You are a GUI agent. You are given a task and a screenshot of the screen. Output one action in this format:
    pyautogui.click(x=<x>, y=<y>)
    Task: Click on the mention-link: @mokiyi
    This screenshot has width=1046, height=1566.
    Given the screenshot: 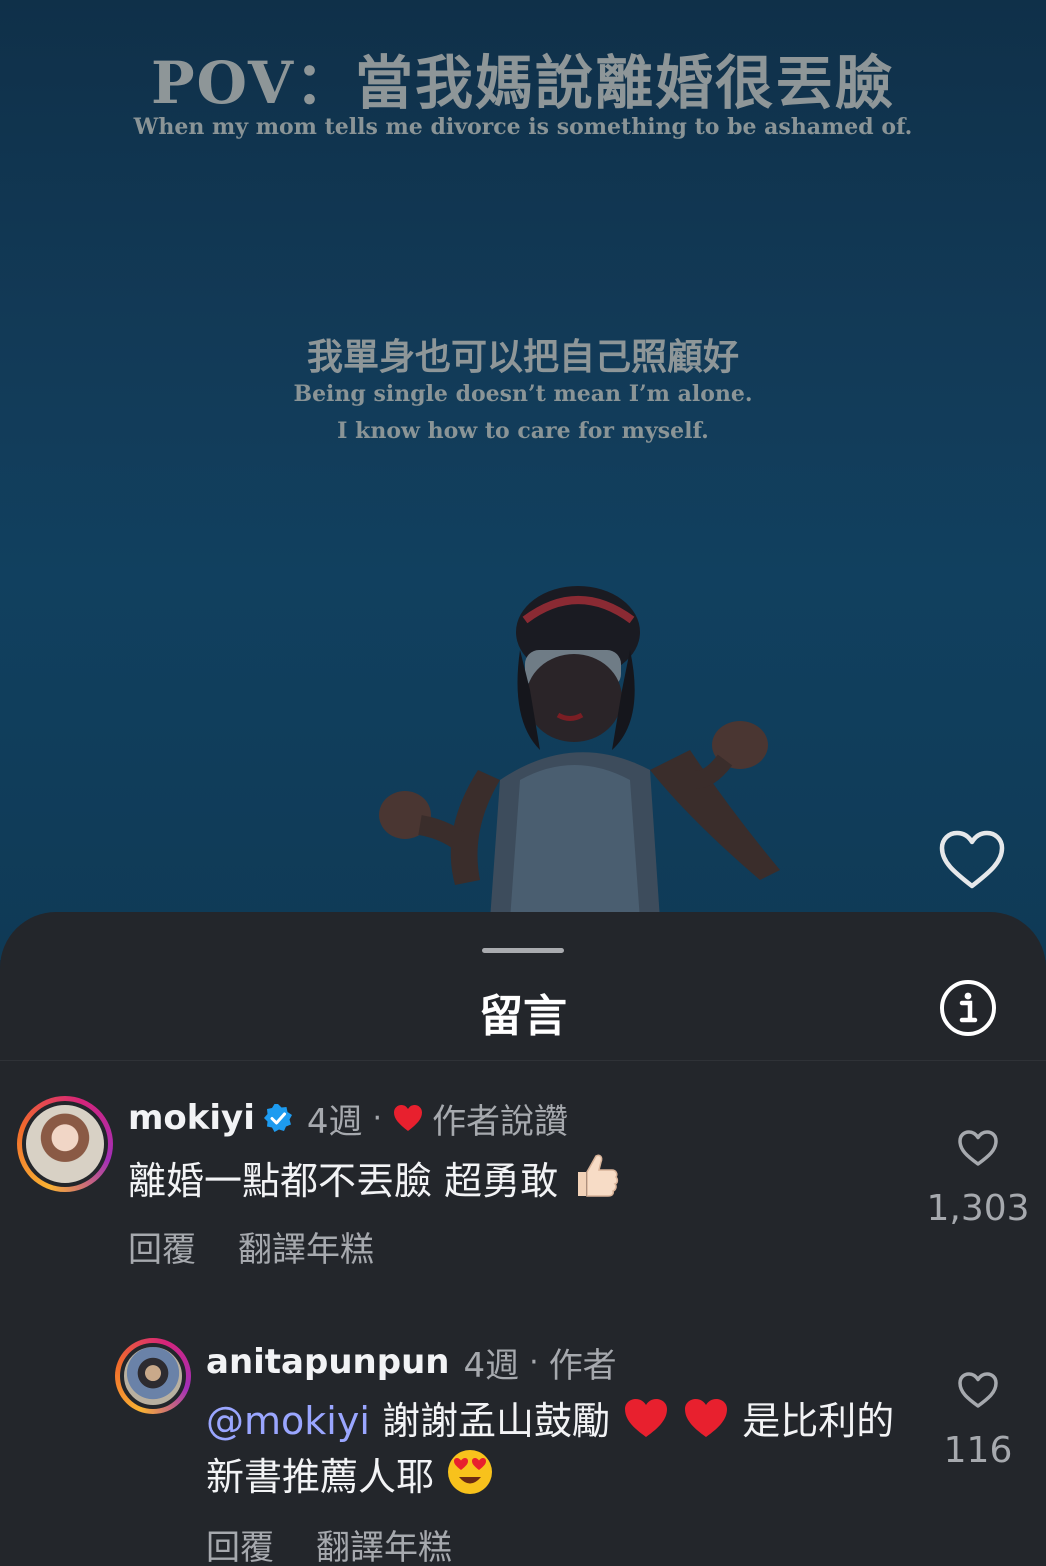 What is the action you would take?
    pyautogui.click(x=288, y=1421)
    